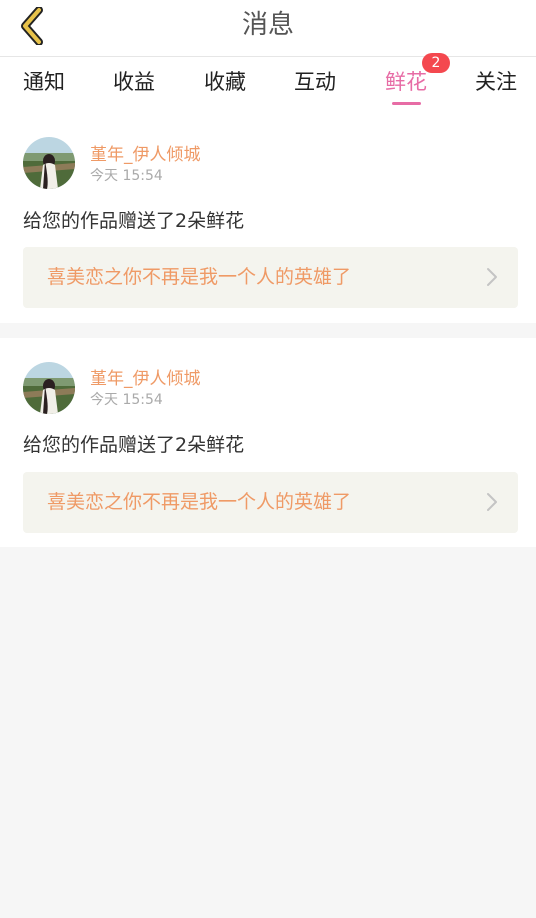 This screenshot has width=536, height=918. What do you see at coordinates (496, 82) in the screenshot?
I see `tab-following: 关注` at bounding box center [496, 82].